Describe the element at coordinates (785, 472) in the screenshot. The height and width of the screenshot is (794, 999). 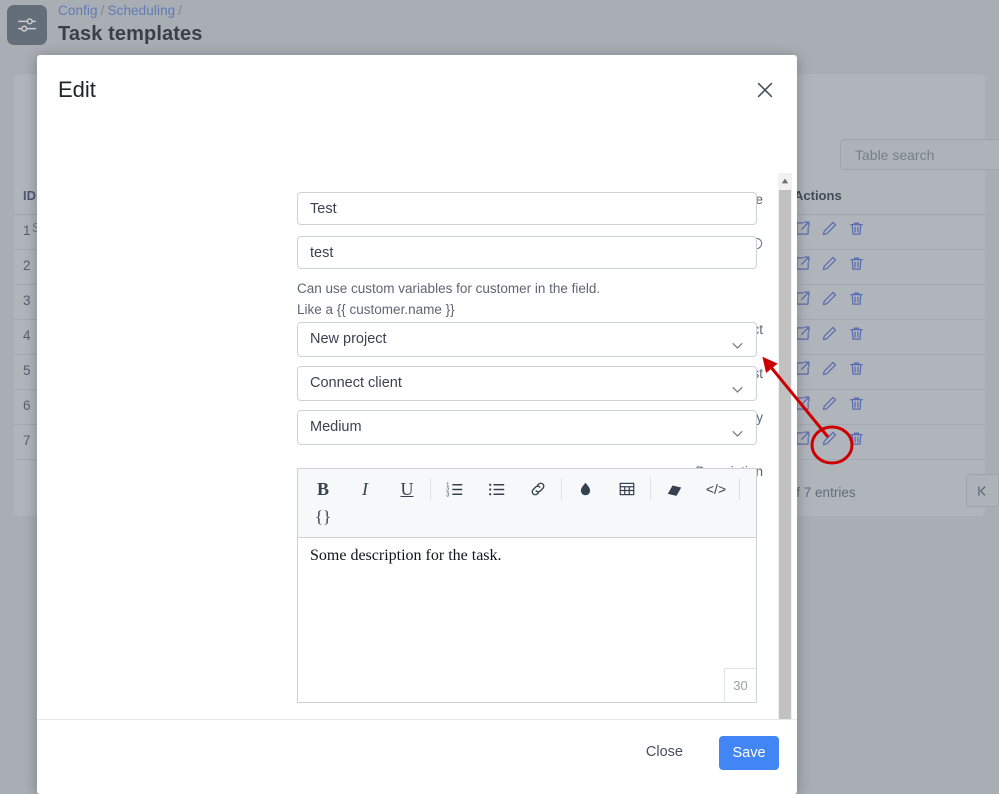
I see `scrollbar-thumb` at that location.